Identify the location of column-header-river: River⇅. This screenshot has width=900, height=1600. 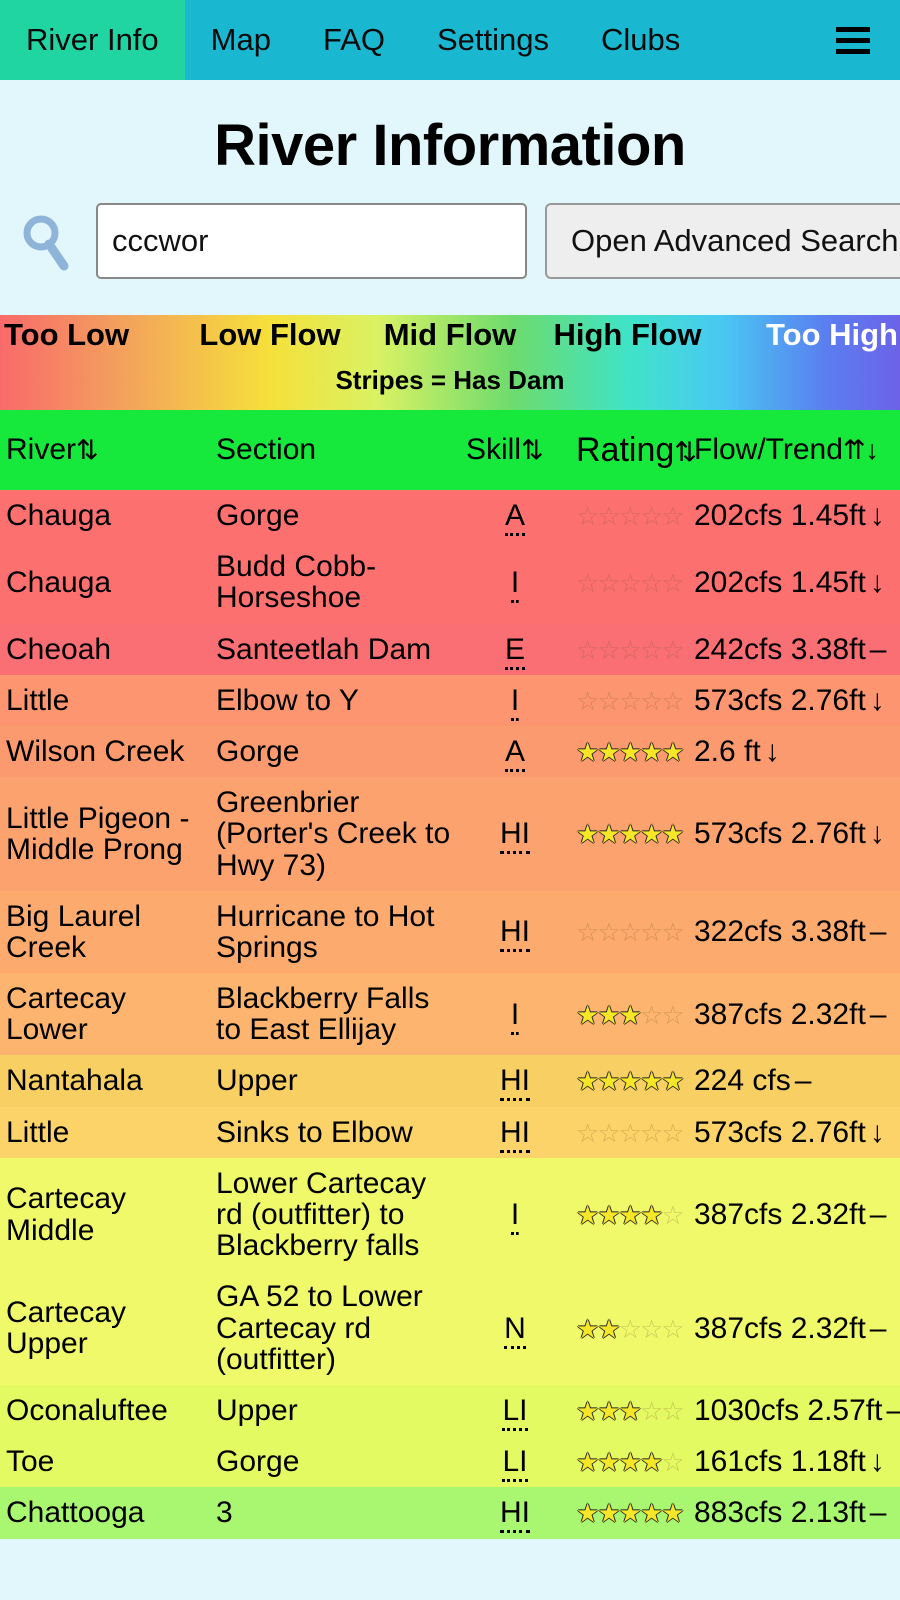
(105, 450).